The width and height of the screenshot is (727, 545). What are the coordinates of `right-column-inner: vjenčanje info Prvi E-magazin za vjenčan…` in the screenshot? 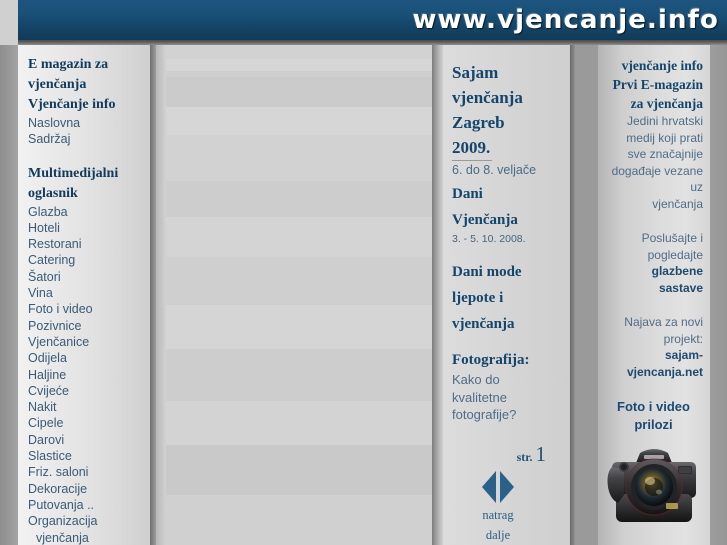 It's located at (654, 290).